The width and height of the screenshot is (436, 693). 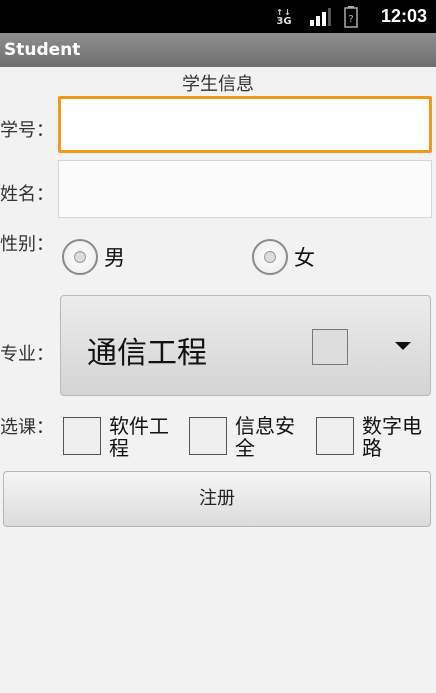 I want to click on name-field, so click(x=245, y=189).